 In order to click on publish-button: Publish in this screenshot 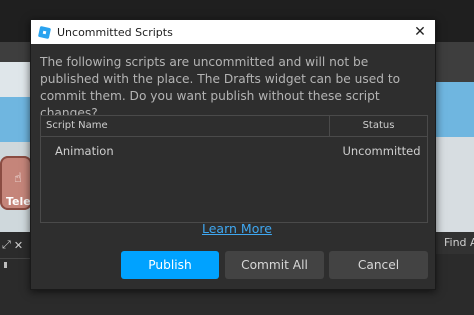, I will do `click(170, 265)`.